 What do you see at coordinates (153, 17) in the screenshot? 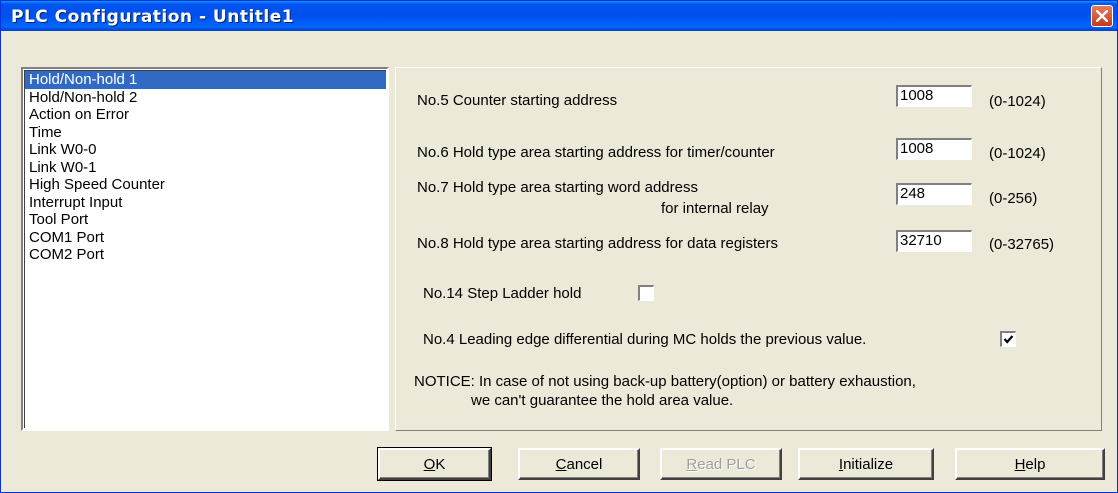
I see `window-title: PLC Configuration - Untitle1` at bounding box center [153, 17].